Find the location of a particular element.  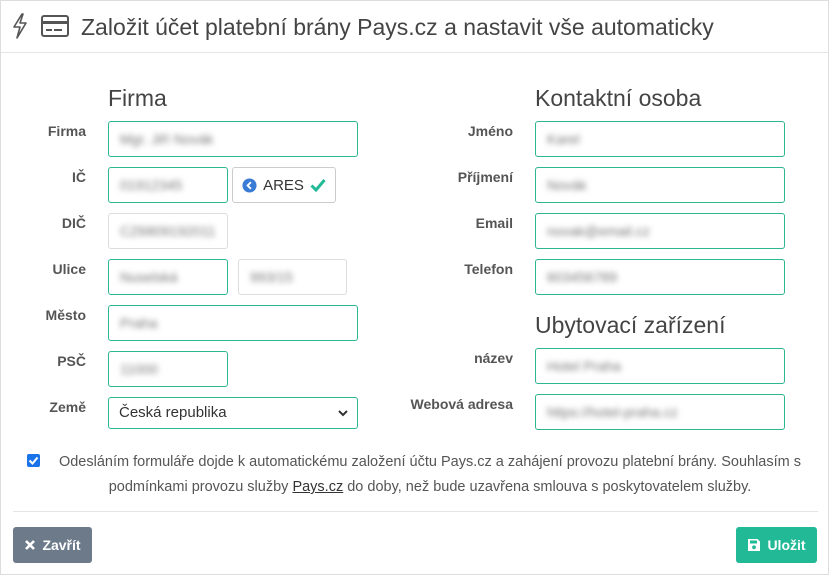

chevron-left-circle-icon is located at coordinates (249, 185).